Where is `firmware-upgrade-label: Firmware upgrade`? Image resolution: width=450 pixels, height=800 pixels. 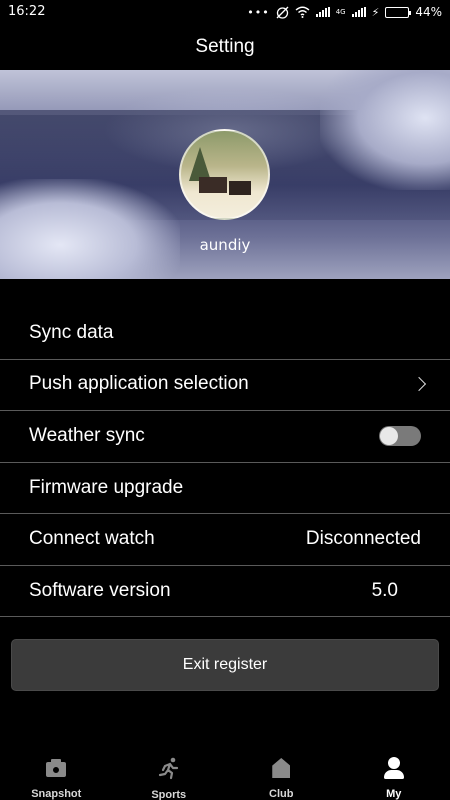
firmware-upgrade-label: Firmware upgrade is located at coordinates (106, 487).